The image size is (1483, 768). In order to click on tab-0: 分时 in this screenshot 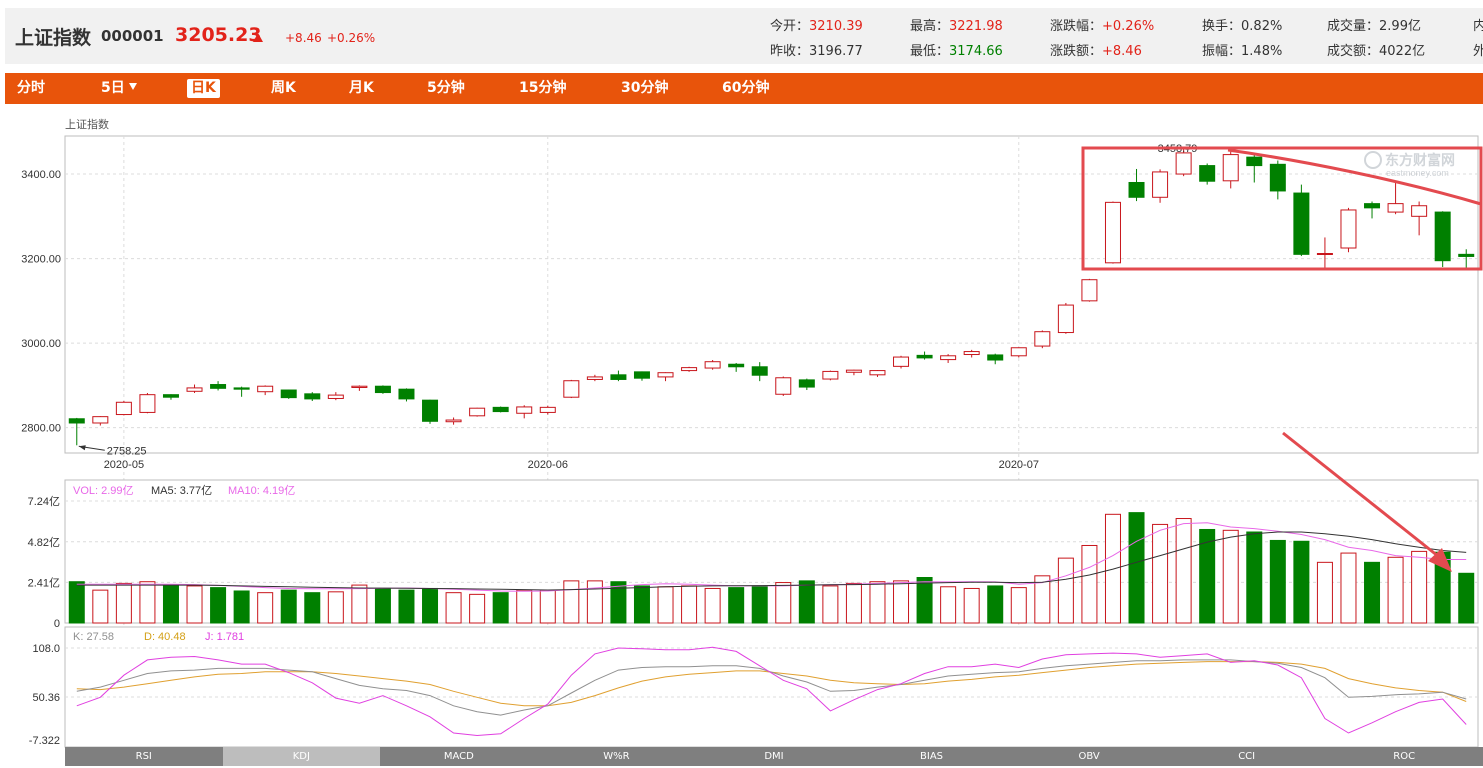, I will do `click(31, 88)`.